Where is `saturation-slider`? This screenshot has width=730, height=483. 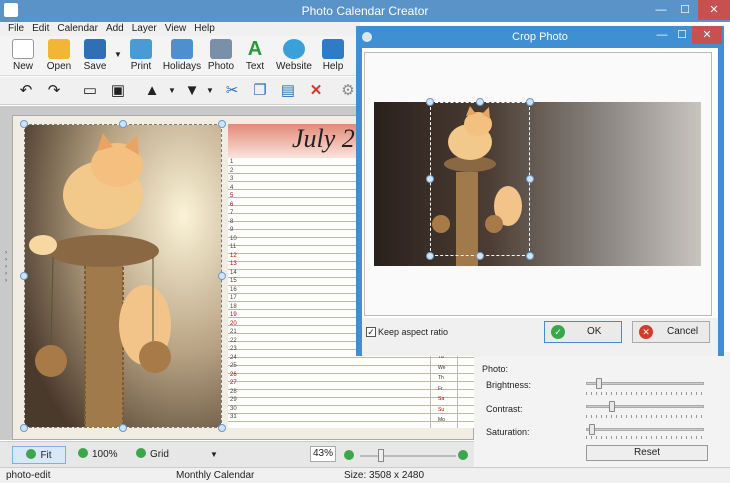
saturation-slider is located at coordinates (645, 429).